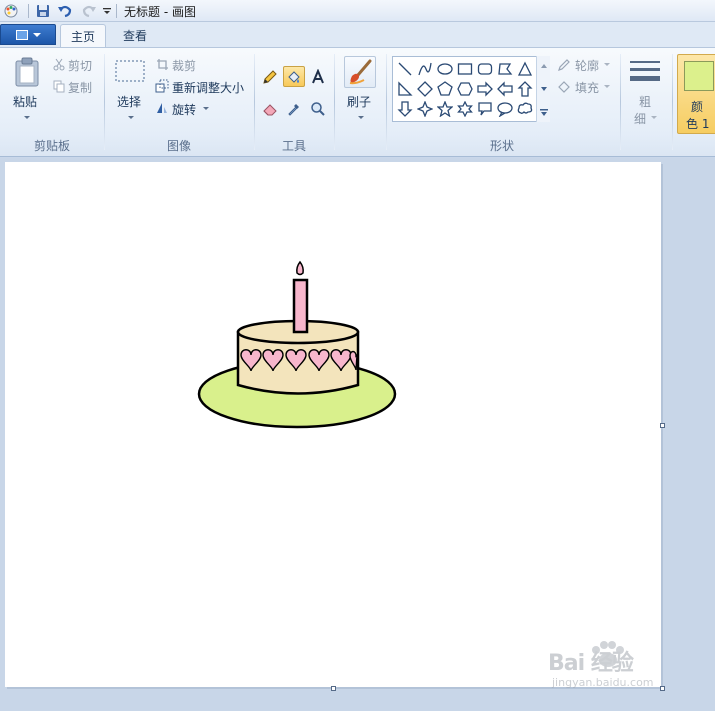 The height and width of the screenshot is (711, 715). I want to click on paste-button, so click(27, 72).